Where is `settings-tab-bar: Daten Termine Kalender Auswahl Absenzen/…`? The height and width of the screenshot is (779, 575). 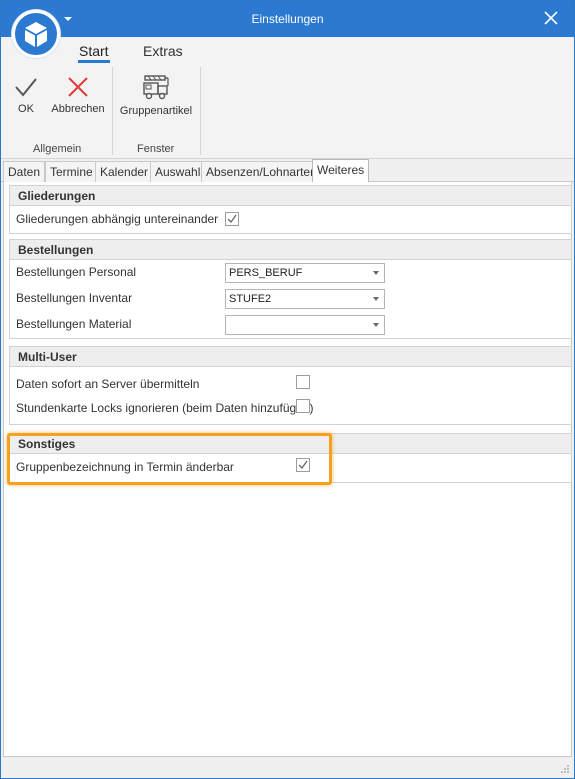
settings-tab-bar: Daten Termine Kalender Auswahl Absenzen/… is located at coordinates (287, 171).